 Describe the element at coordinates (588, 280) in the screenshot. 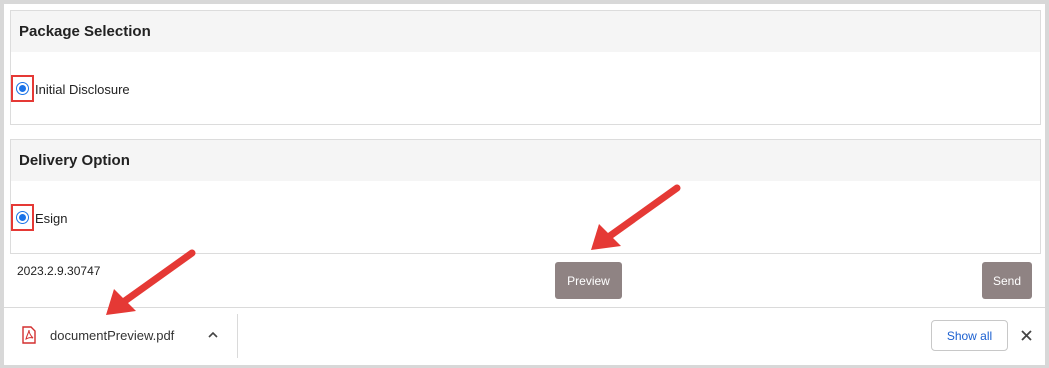

I see `preview-button: Preview` at that location.